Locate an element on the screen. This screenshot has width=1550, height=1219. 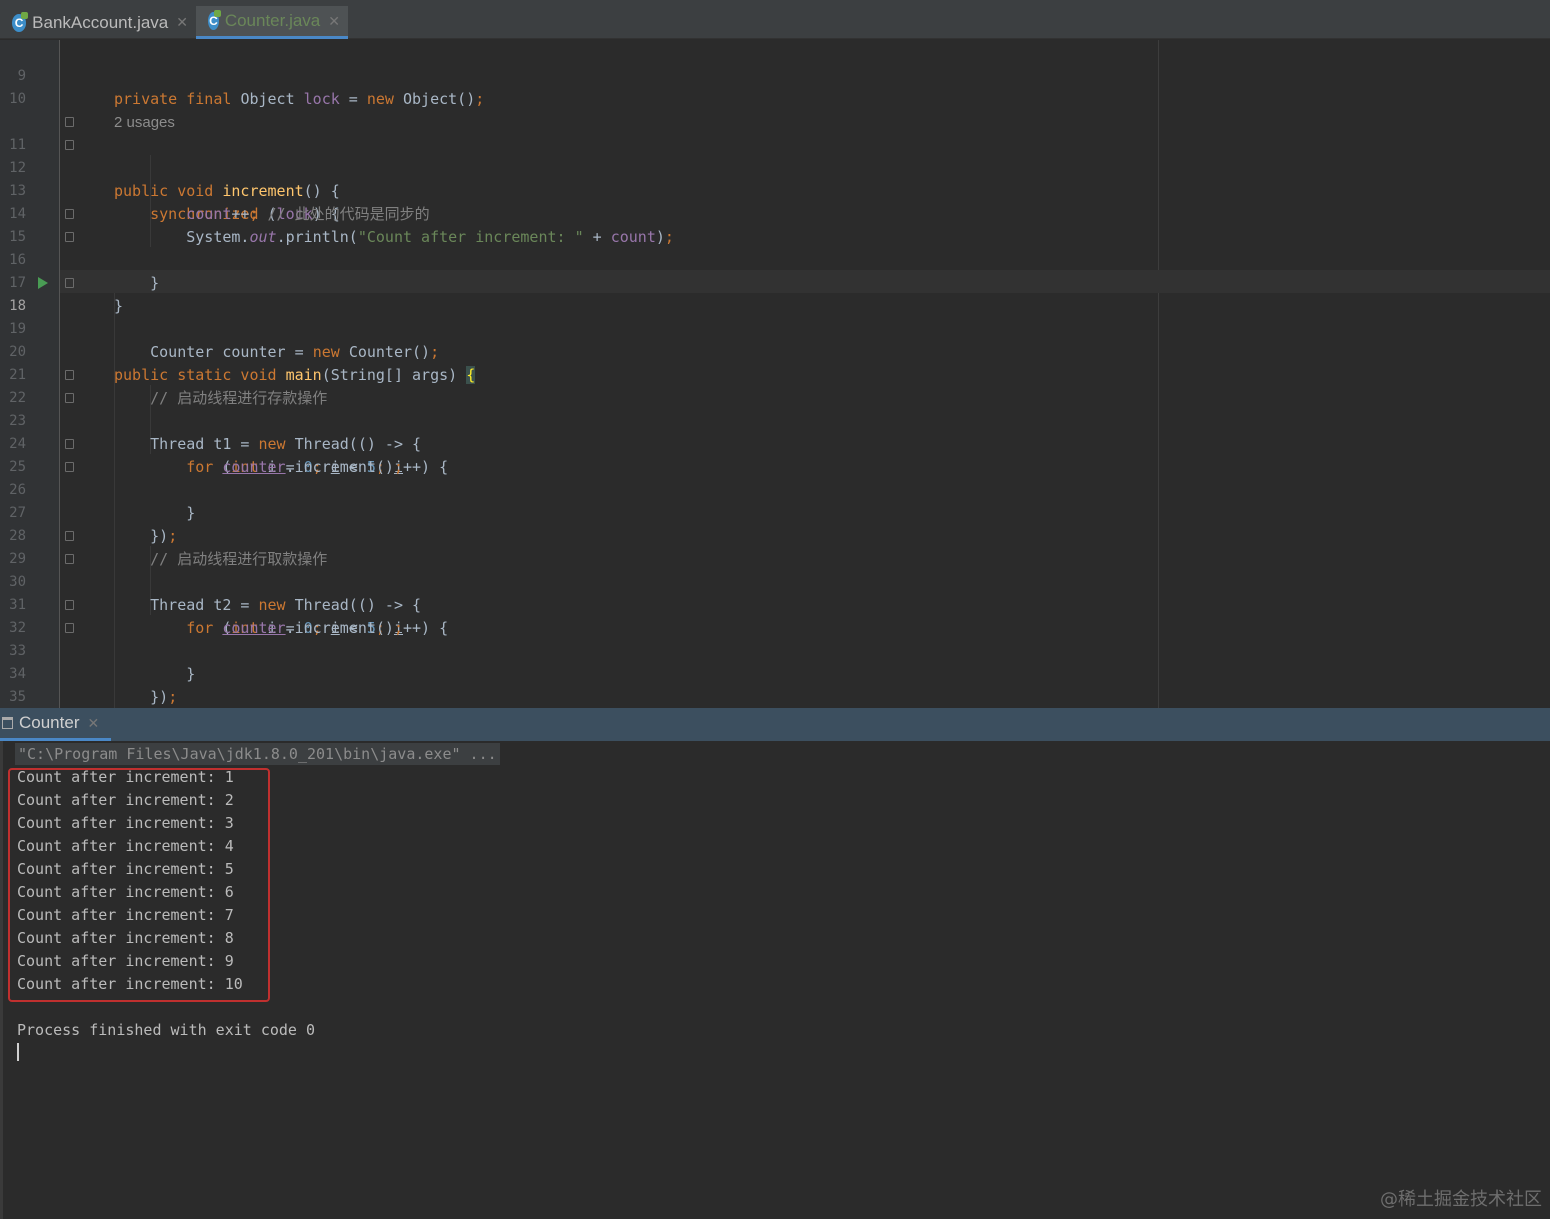
code-line: 21 // 启动线程进行存款操作 is located at coordinates (775, 374).